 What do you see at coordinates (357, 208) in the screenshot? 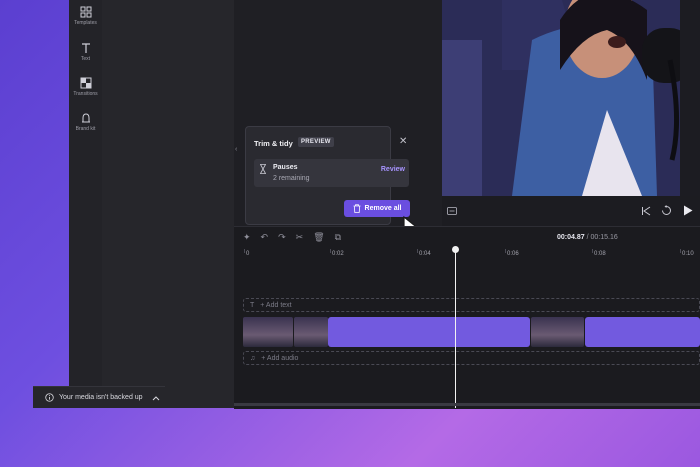
I see `trash-icon` at bounding box center [357, 208].